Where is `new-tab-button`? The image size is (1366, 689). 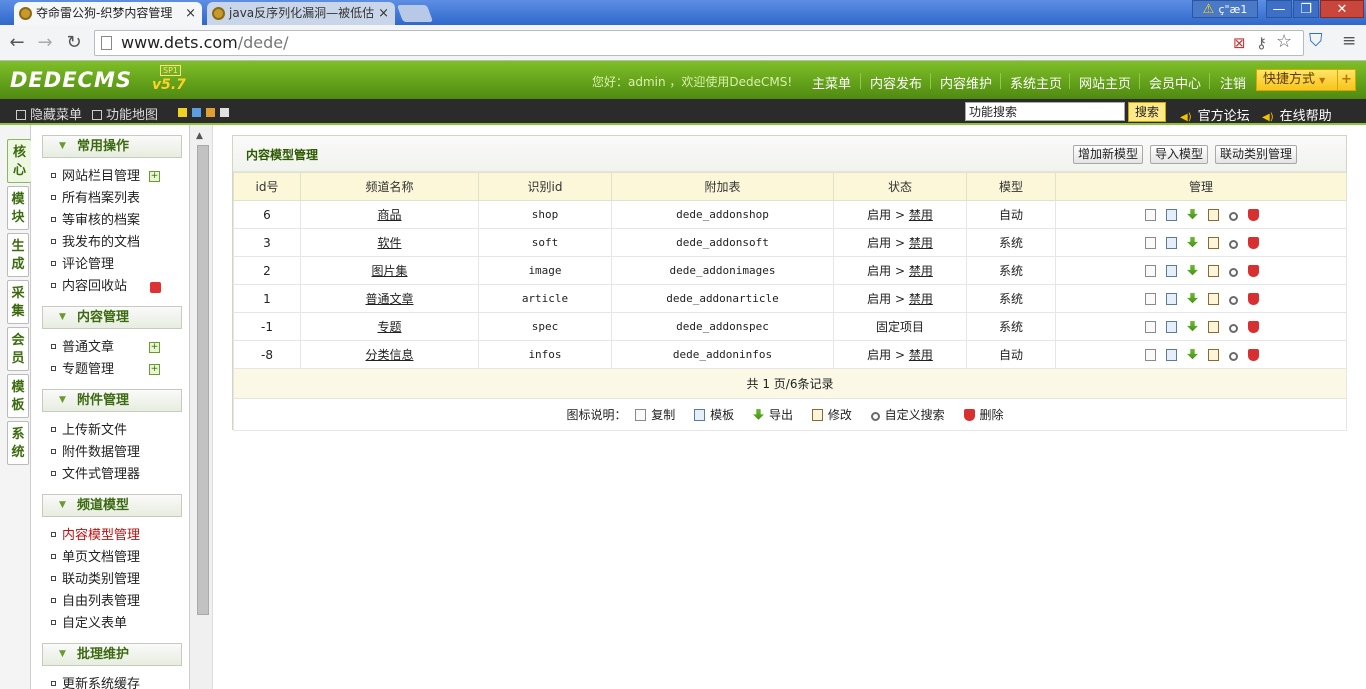
new-tab-button is located at coordinates (415, 13).